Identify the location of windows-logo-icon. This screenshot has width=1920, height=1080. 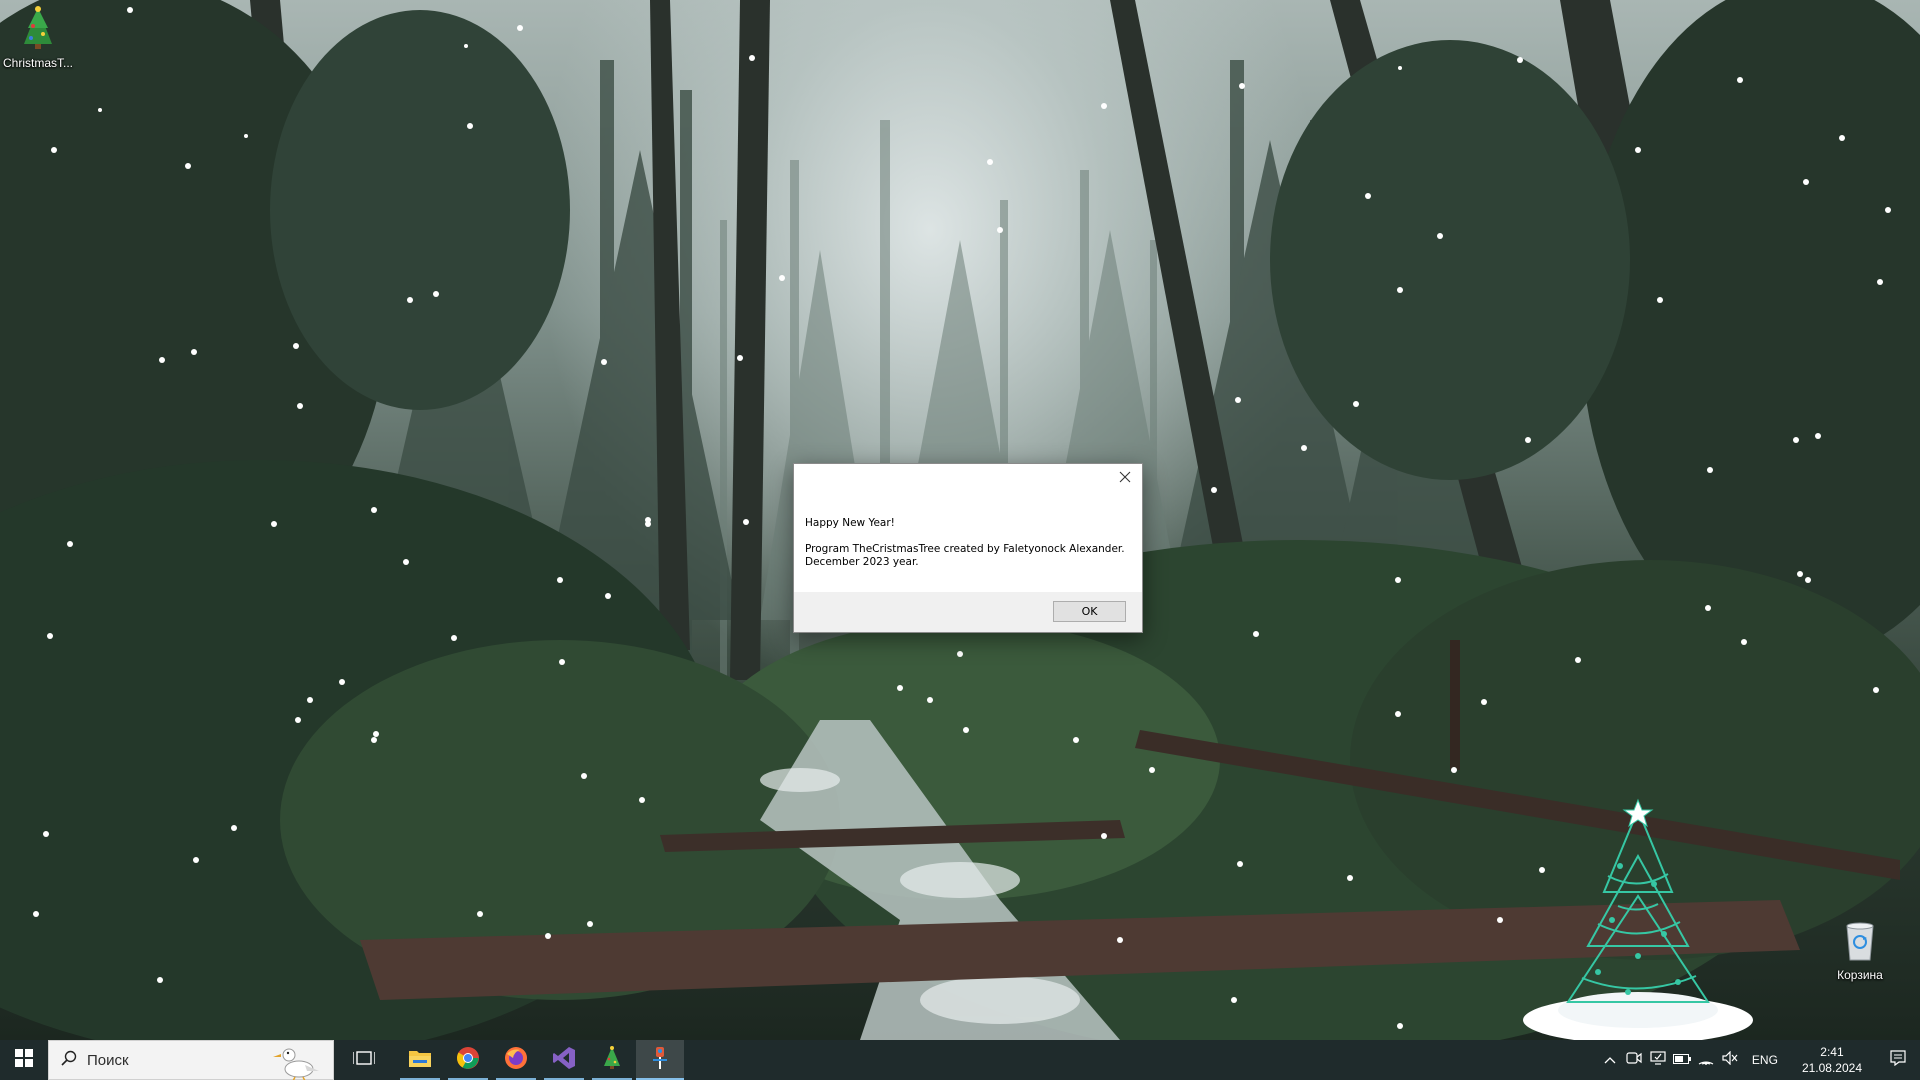
(24, 1060).